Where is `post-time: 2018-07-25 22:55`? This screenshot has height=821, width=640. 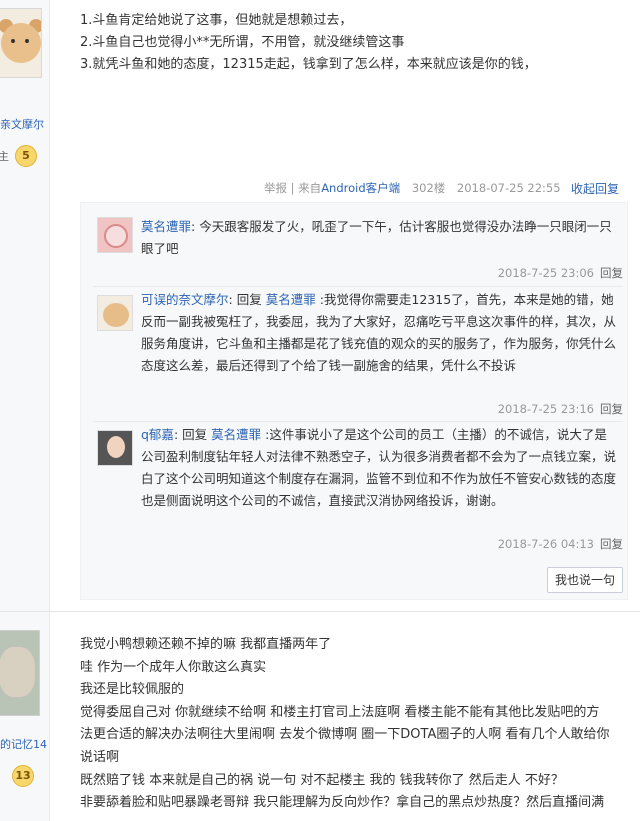 post-time: 2018-07-25 22:55 is located at coordinates (508, 188).